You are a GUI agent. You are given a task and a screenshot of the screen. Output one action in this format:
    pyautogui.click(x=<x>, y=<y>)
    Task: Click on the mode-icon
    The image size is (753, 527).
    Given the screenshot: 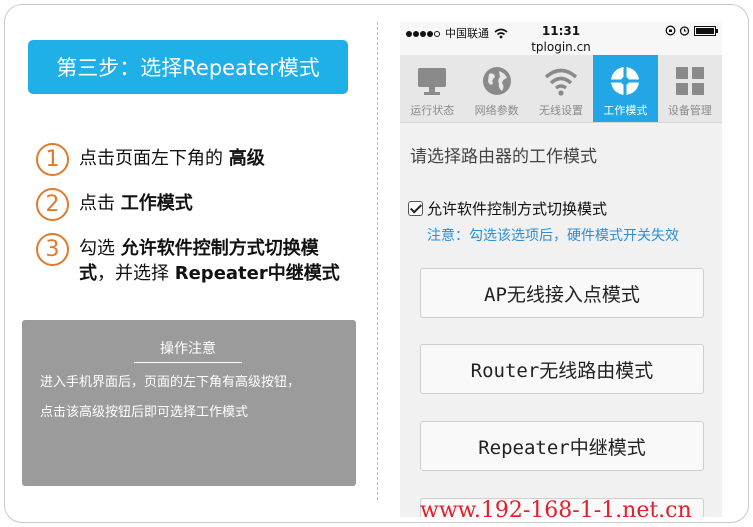 What is the action you would take?
    pyautogui.click(x=625, y=81)
    